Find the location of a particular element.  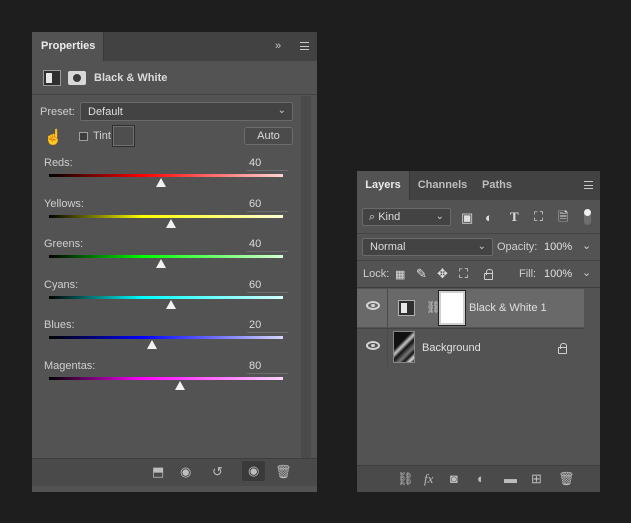

lock-position-icon: ✥ is located at coordinates (442, 274).